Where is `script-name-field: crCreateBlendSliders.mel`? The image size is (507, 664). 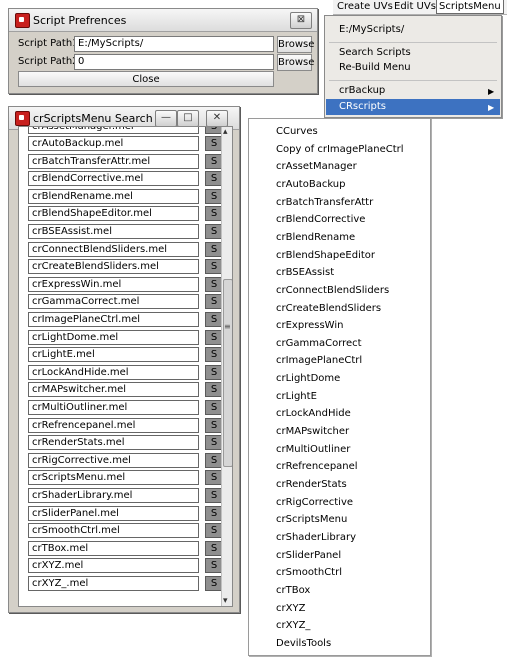 script-name-field: crCreateBlendSliders.mel is located at coordinates (113, 267).